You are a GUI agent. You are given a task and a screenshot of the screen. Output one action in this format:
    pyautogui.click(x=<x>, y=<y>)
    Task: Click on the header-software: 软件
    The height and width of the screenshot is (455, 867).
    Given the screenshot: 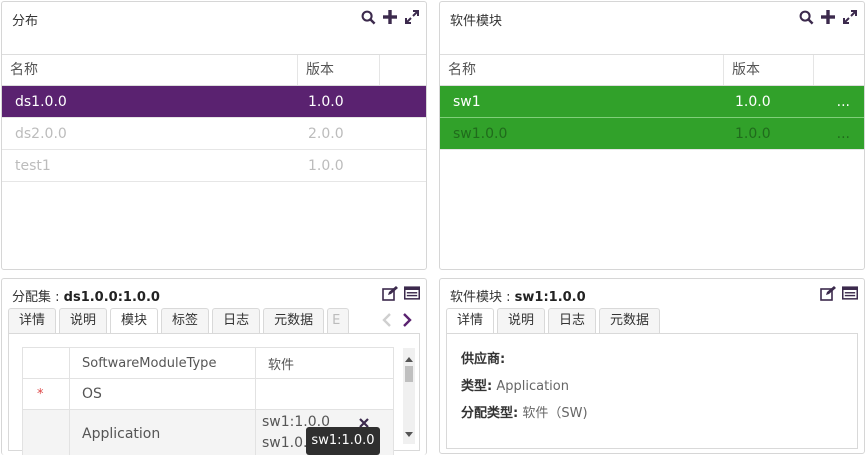 What is the action you would take?
    pyautogui.click(x=324, y=363)
    